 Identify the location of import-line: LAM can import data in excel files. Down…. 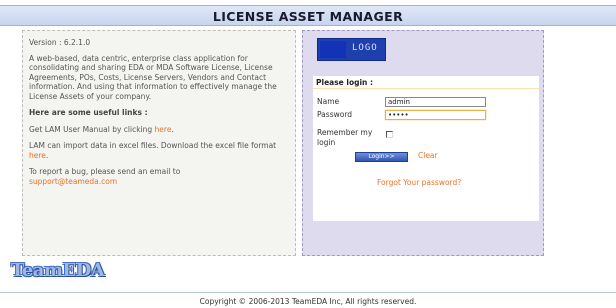
(159, 150).